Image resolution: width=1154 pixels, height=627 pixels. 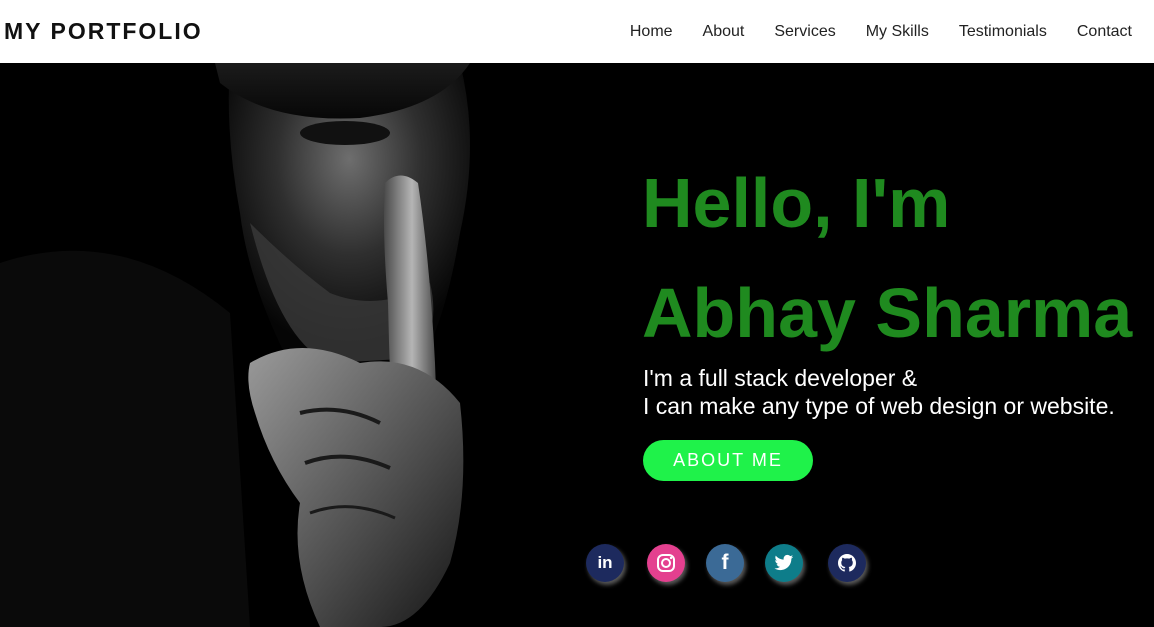 What do you see at coordinates (1104, 32) in the screenshot?
I see `nav-link-contact: Contact` at bounding box center [1104, 32].